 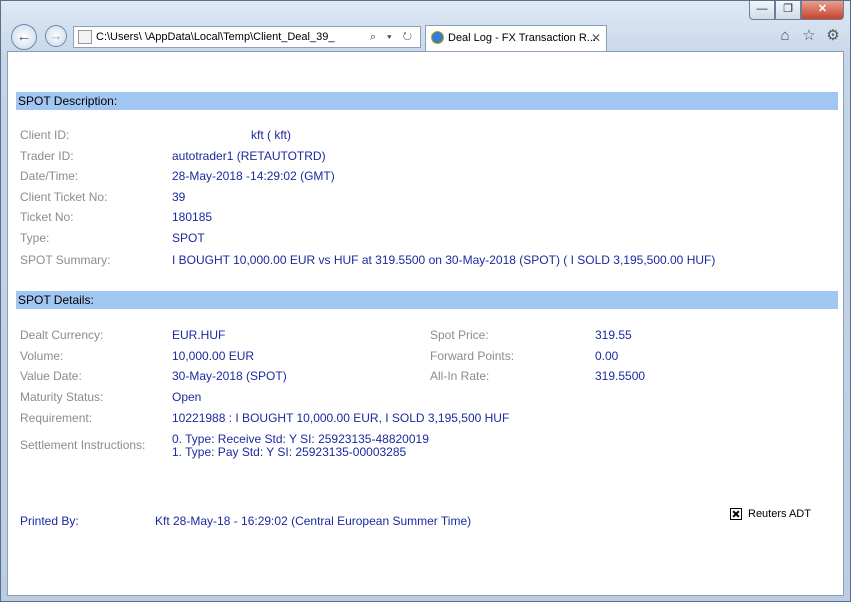 I want to click on title-bar: — ❐ ✕, so click(x=425, y=12).